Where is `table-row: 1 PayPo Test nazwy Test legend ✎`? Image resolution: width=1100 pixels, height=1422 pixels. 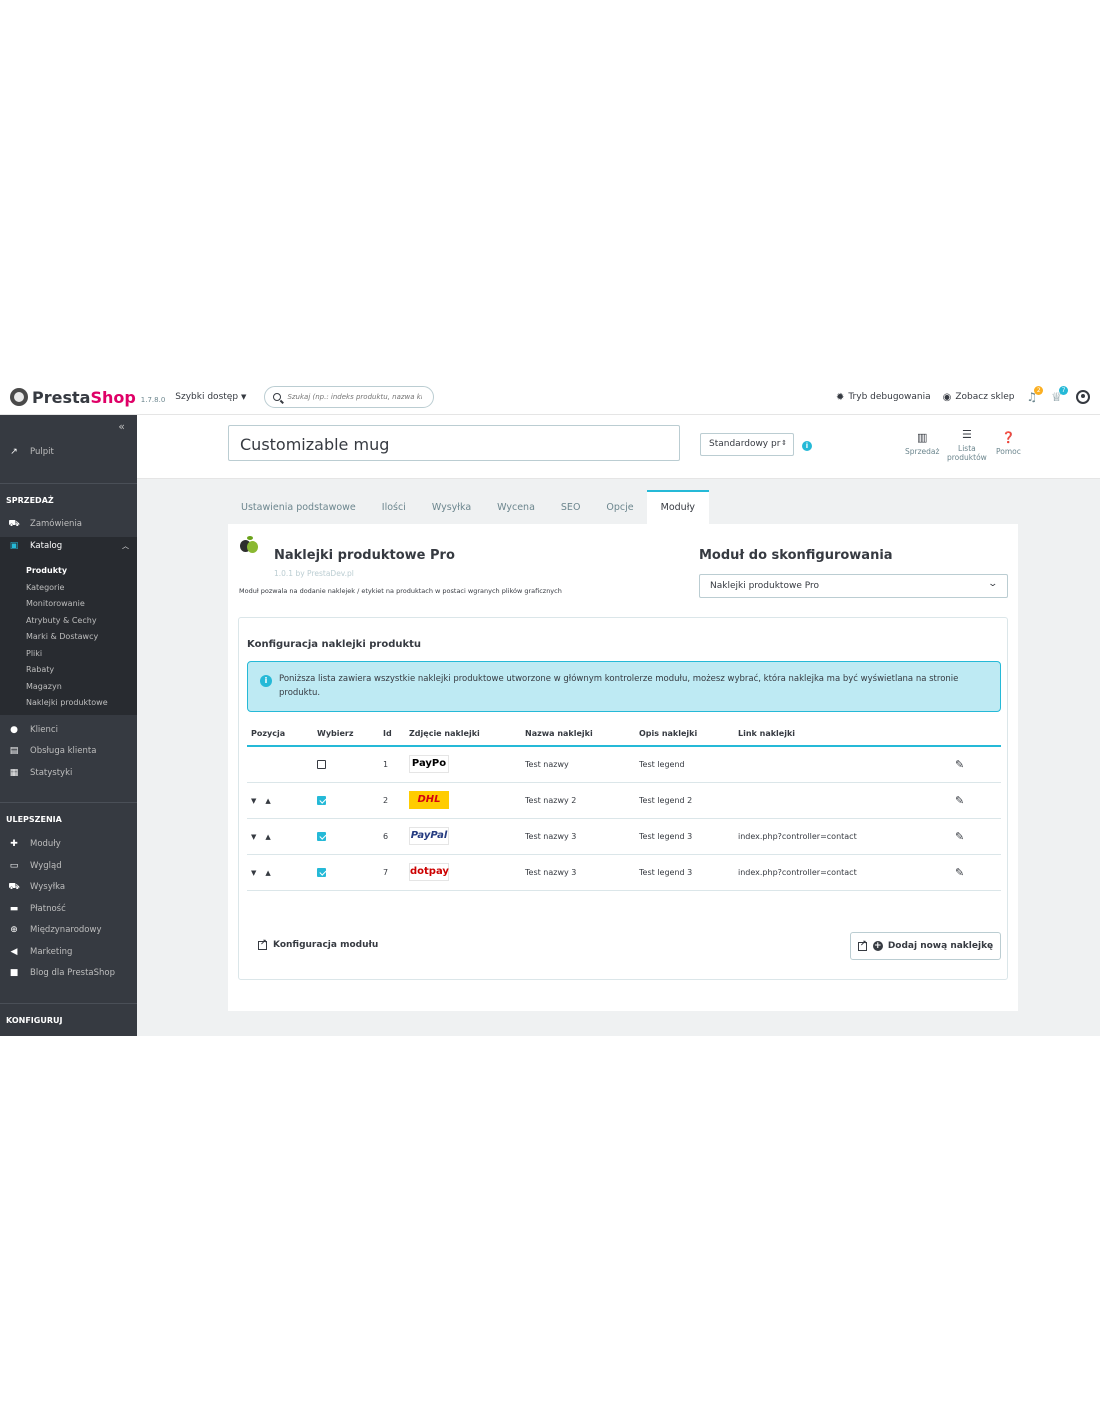
table-row: 1 PayPo Test nazwy Test legend ✎ is located at coordinates (624, 764).